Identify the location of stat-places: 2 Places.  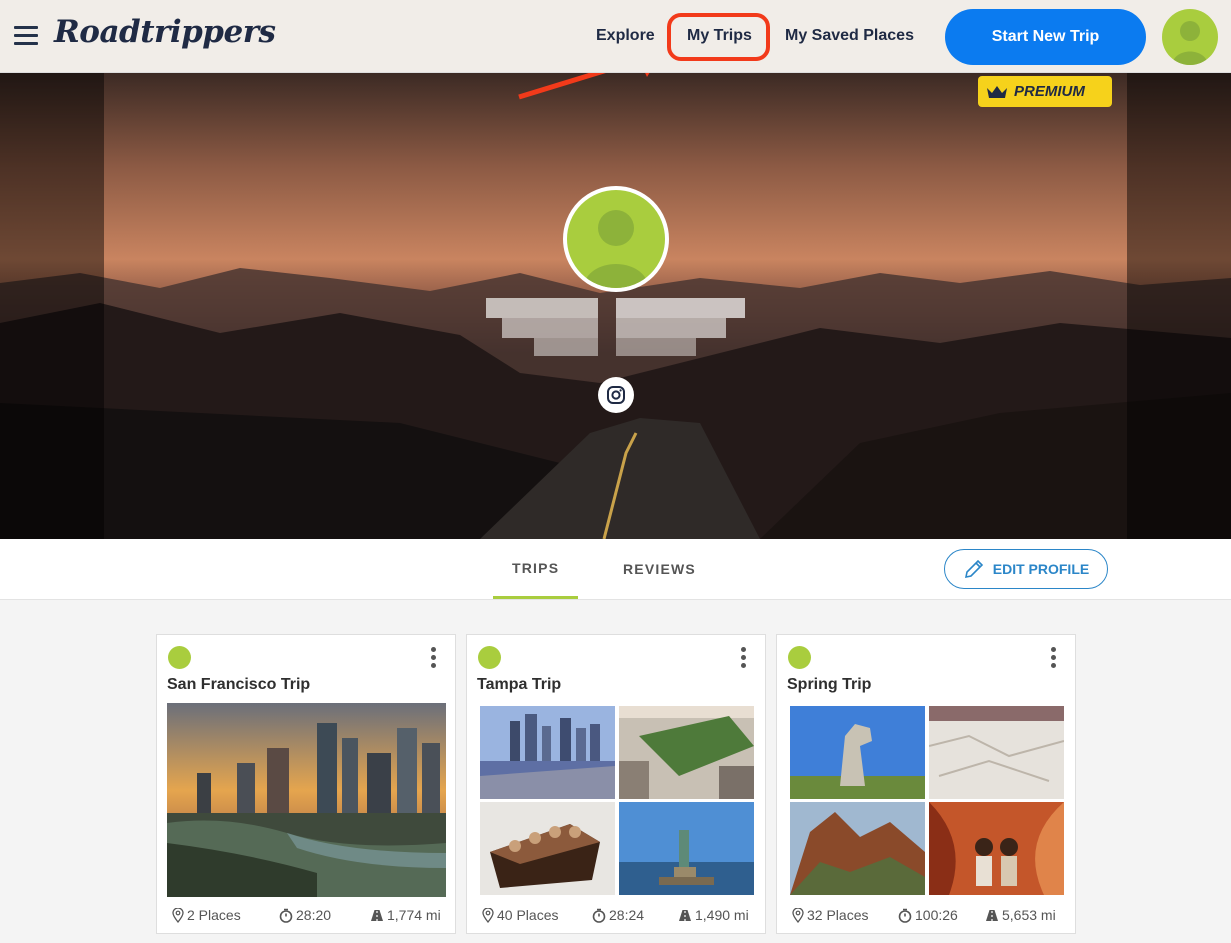
(206, 915).